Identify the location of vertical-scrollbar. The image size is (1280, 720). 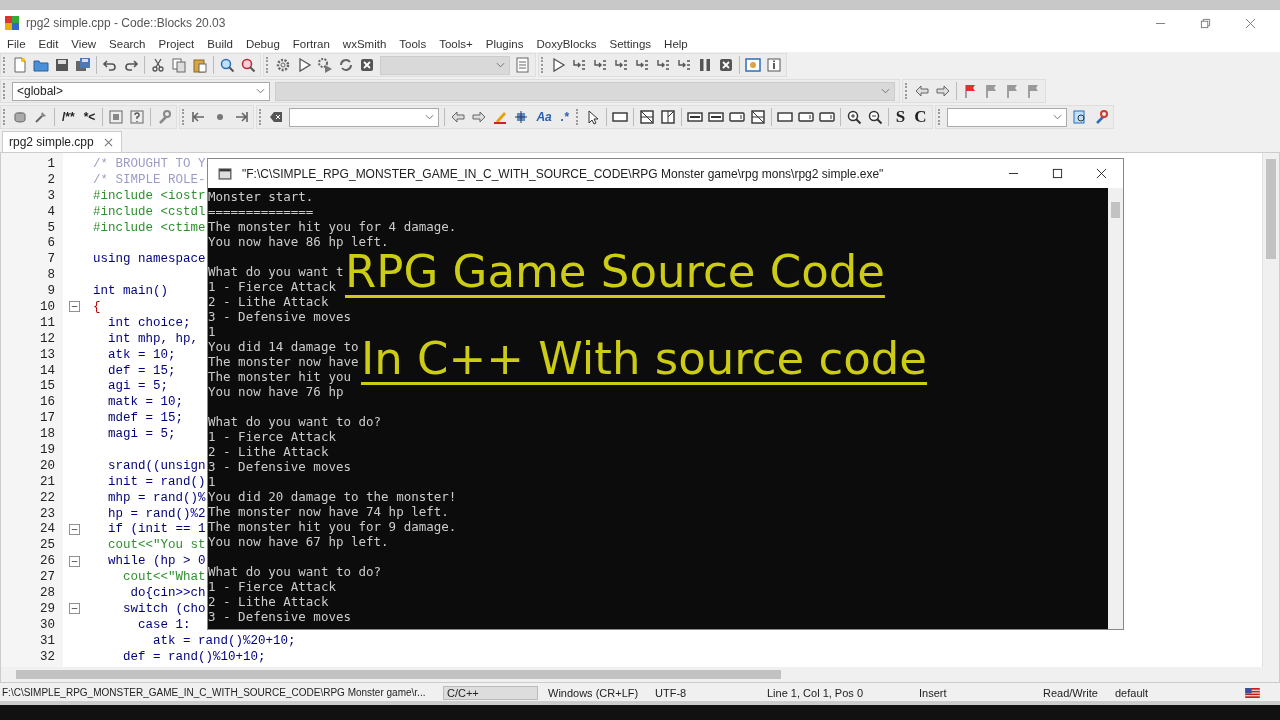
(1270, 410).